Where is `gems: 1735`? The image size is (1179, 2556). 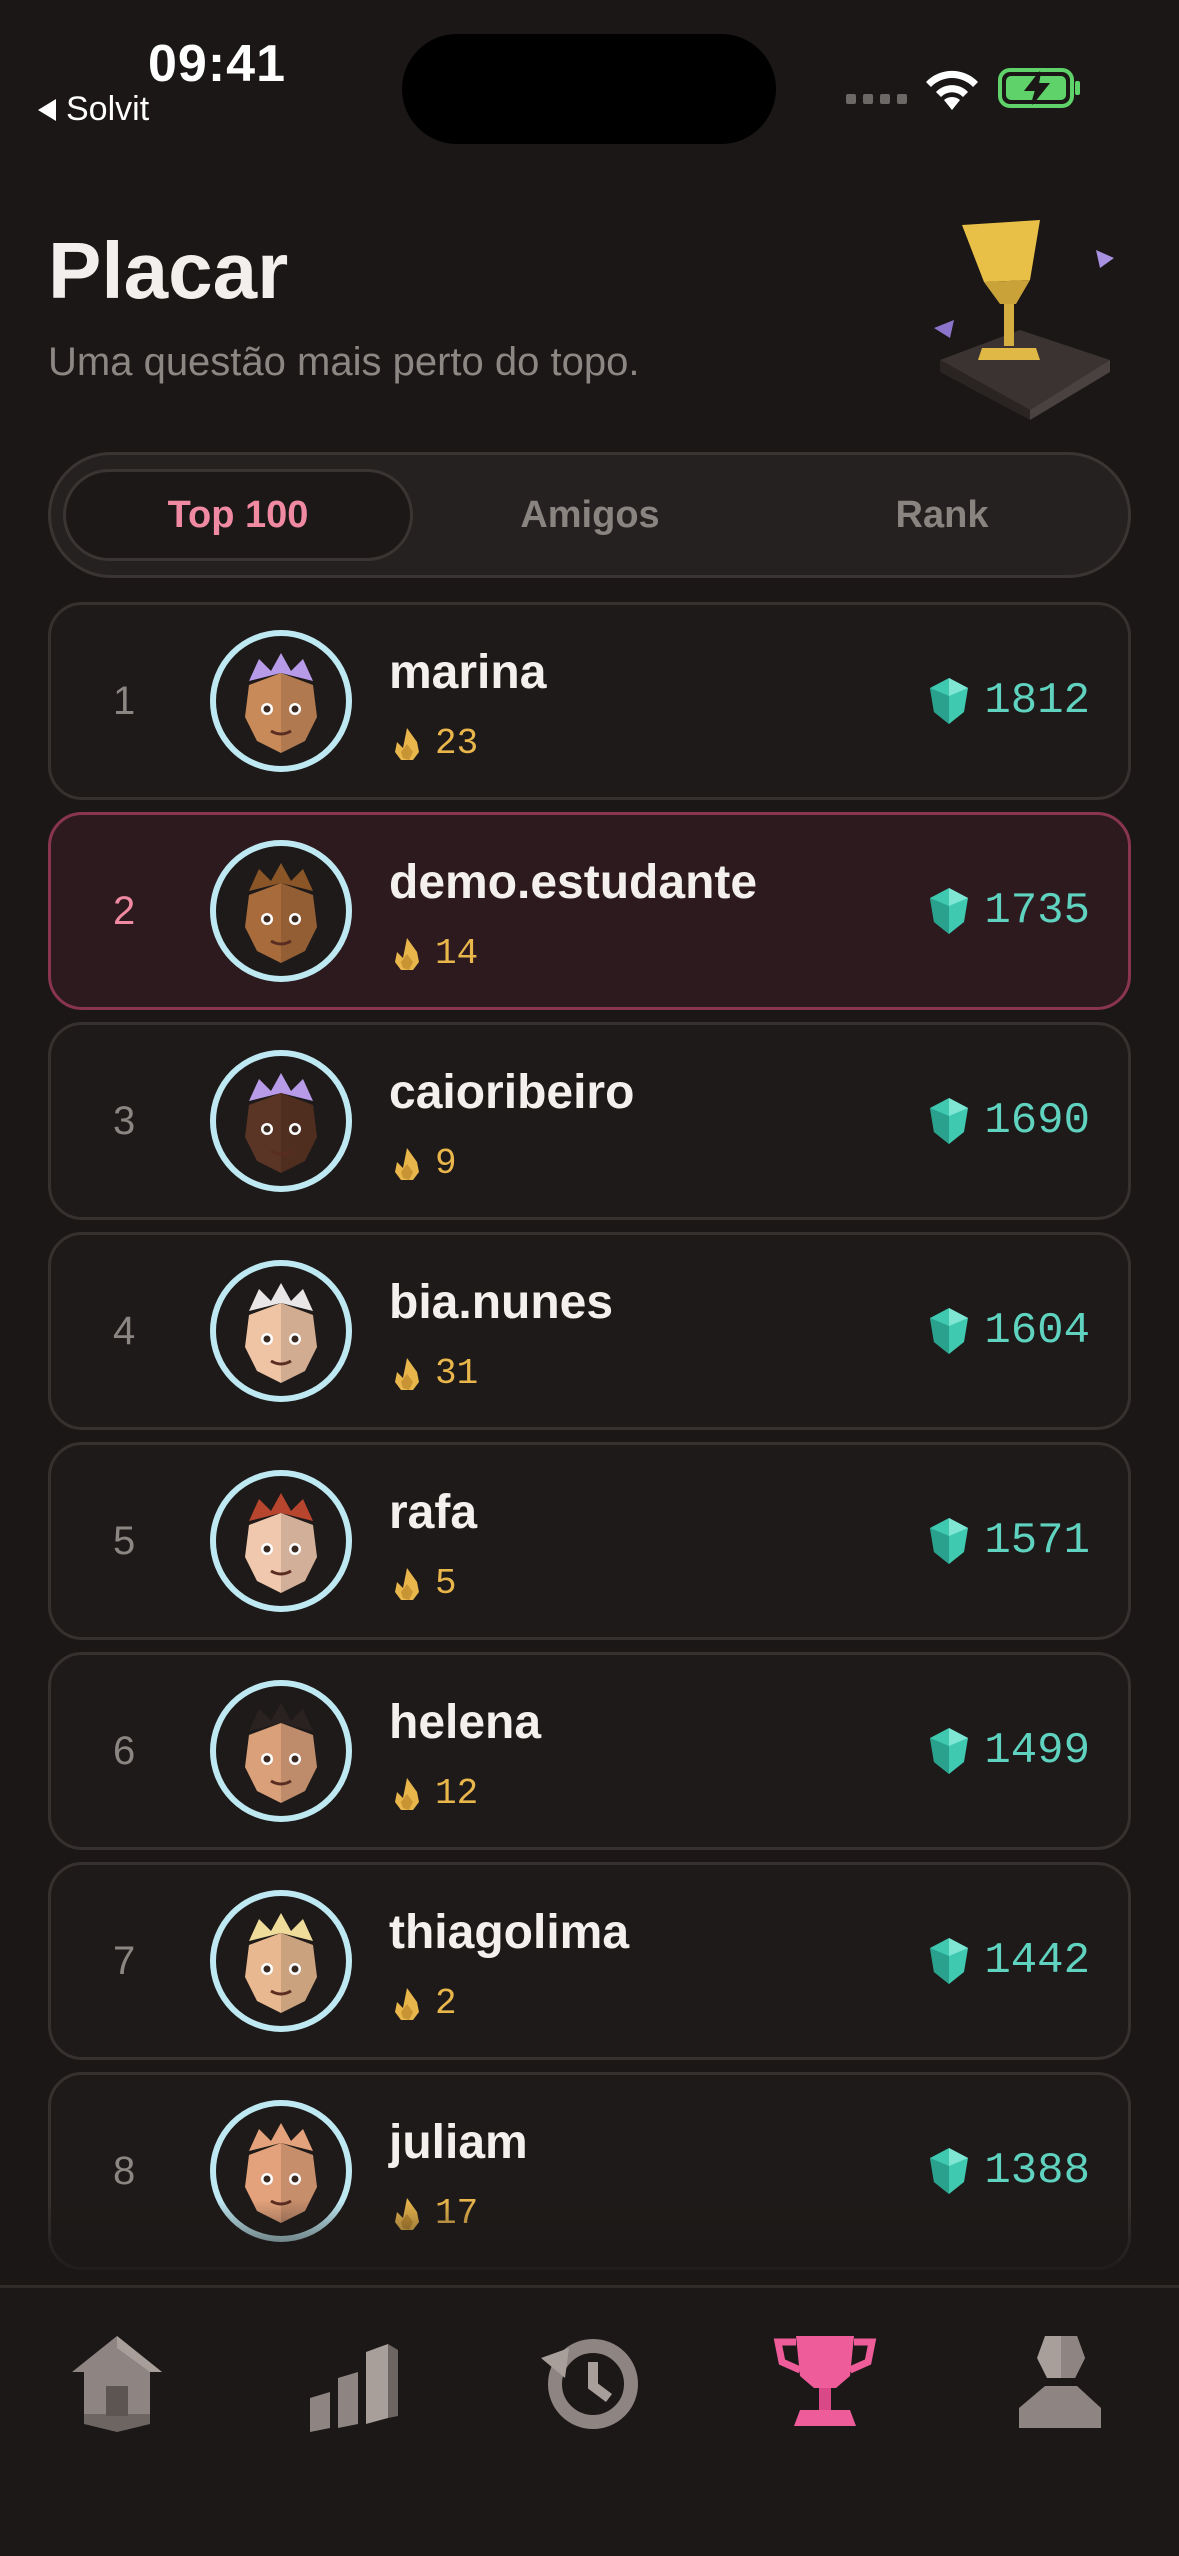
gems: 1735 is located at coordinates (1009, 911).